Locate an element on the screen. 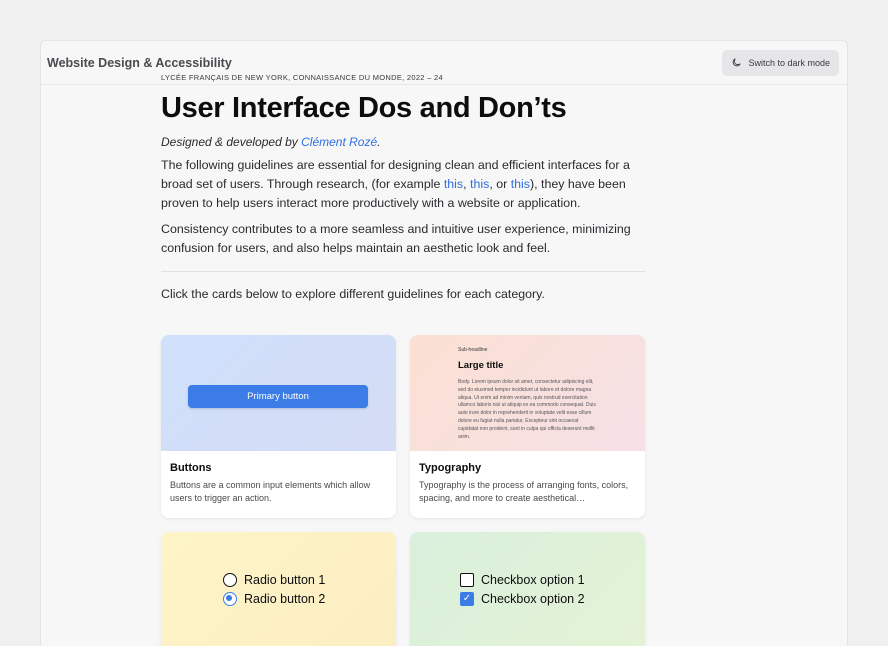 The width and height of the screenshot is (888, 646). sample-subheadline: Sub-headline is located at coordinates (473, 350).